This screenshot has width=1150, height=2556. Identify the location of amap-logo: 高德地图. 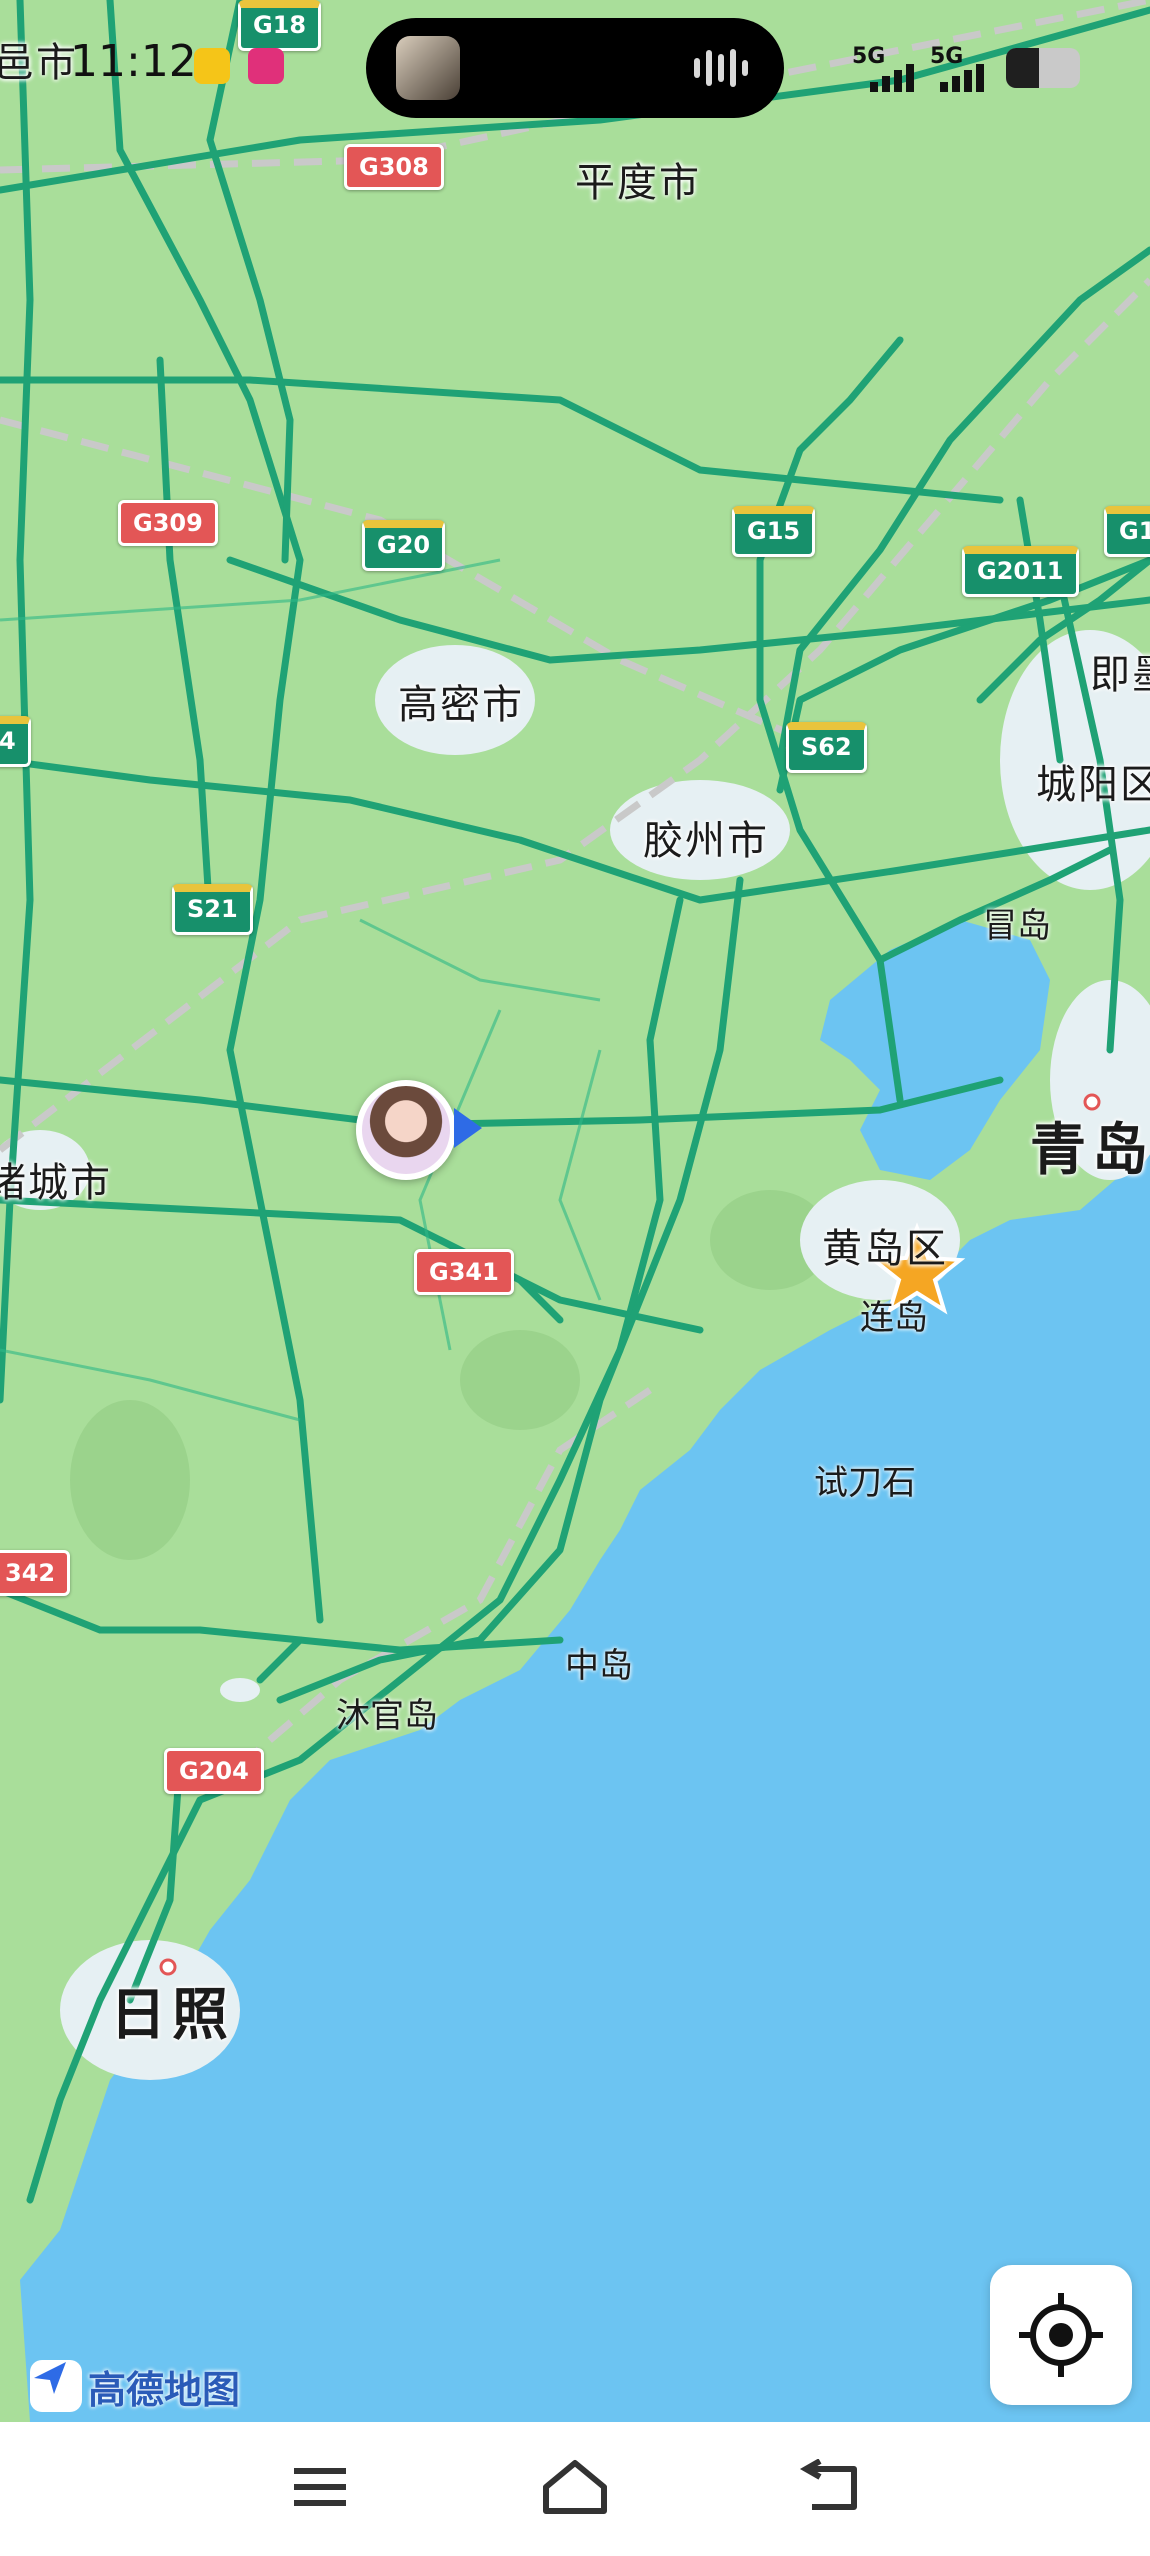
(135, 2386).